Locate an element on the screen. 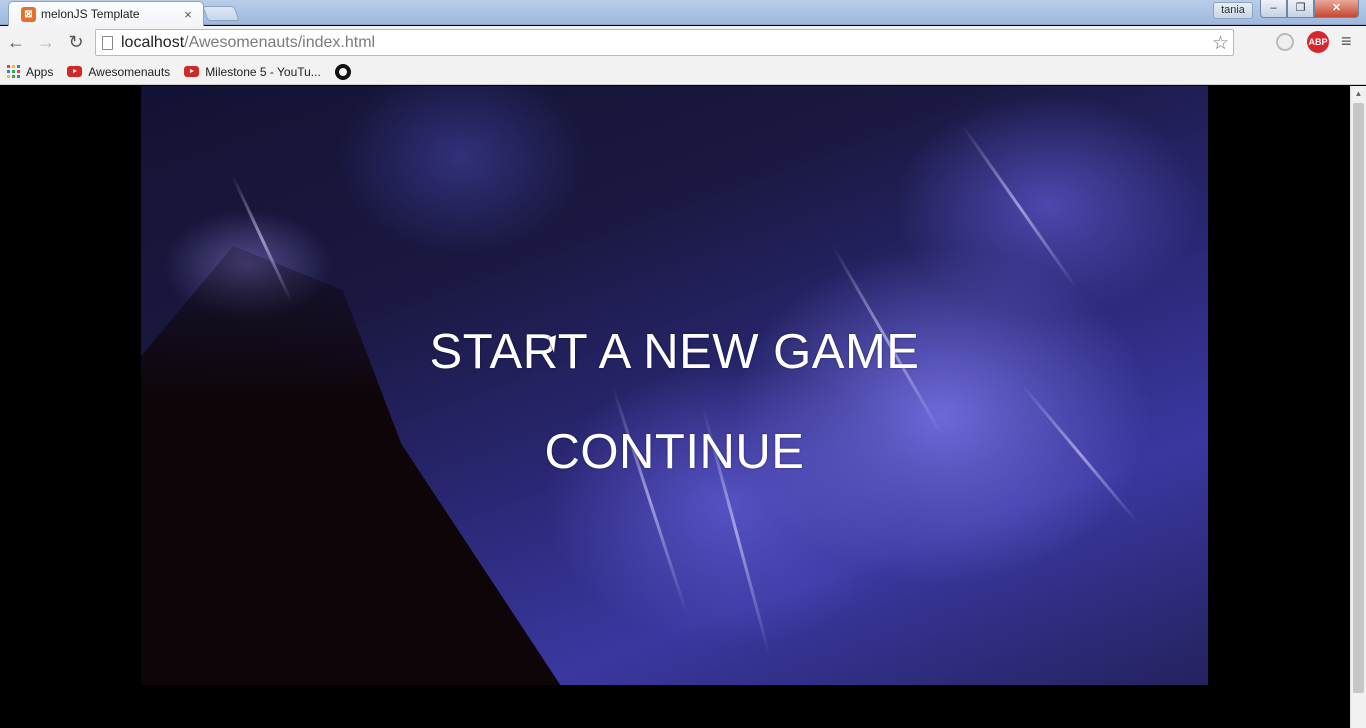 The height and width of the screenshot is (728, 1366). bookmark-github is located at coordinates (344, 71).